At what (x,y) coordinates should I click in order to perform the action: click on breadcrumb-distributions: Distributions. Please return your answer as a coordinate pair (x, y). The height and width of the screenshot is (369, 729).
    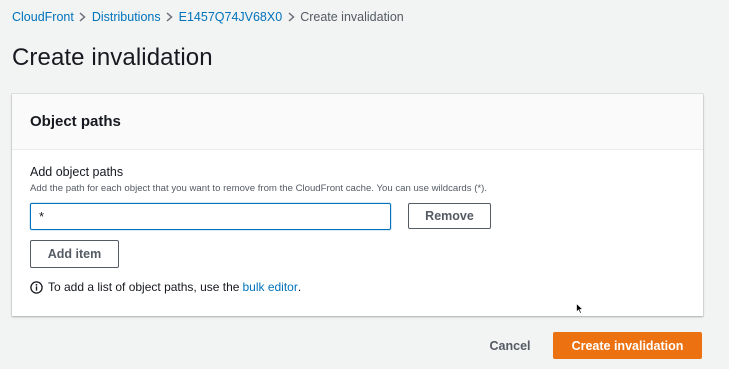
    Looking at the image, I should click on (126, 17).